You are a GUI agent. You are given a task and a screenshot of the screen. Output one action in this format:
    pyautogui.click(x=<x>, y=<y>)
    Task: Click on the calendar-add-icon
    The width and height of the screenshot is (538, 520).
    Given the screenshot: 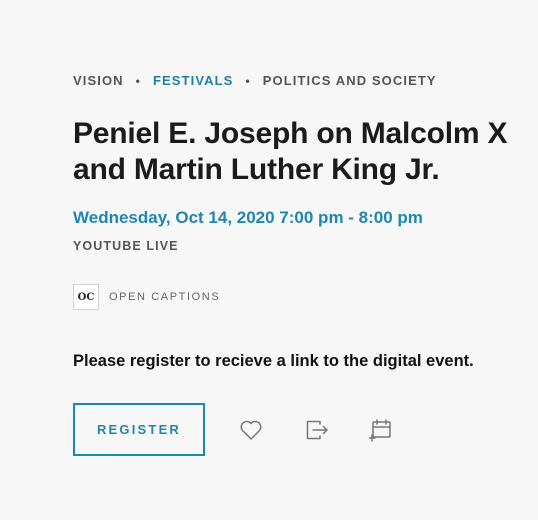 What is the action you would take?
    pyautogui.click(x=381, y=430)
    